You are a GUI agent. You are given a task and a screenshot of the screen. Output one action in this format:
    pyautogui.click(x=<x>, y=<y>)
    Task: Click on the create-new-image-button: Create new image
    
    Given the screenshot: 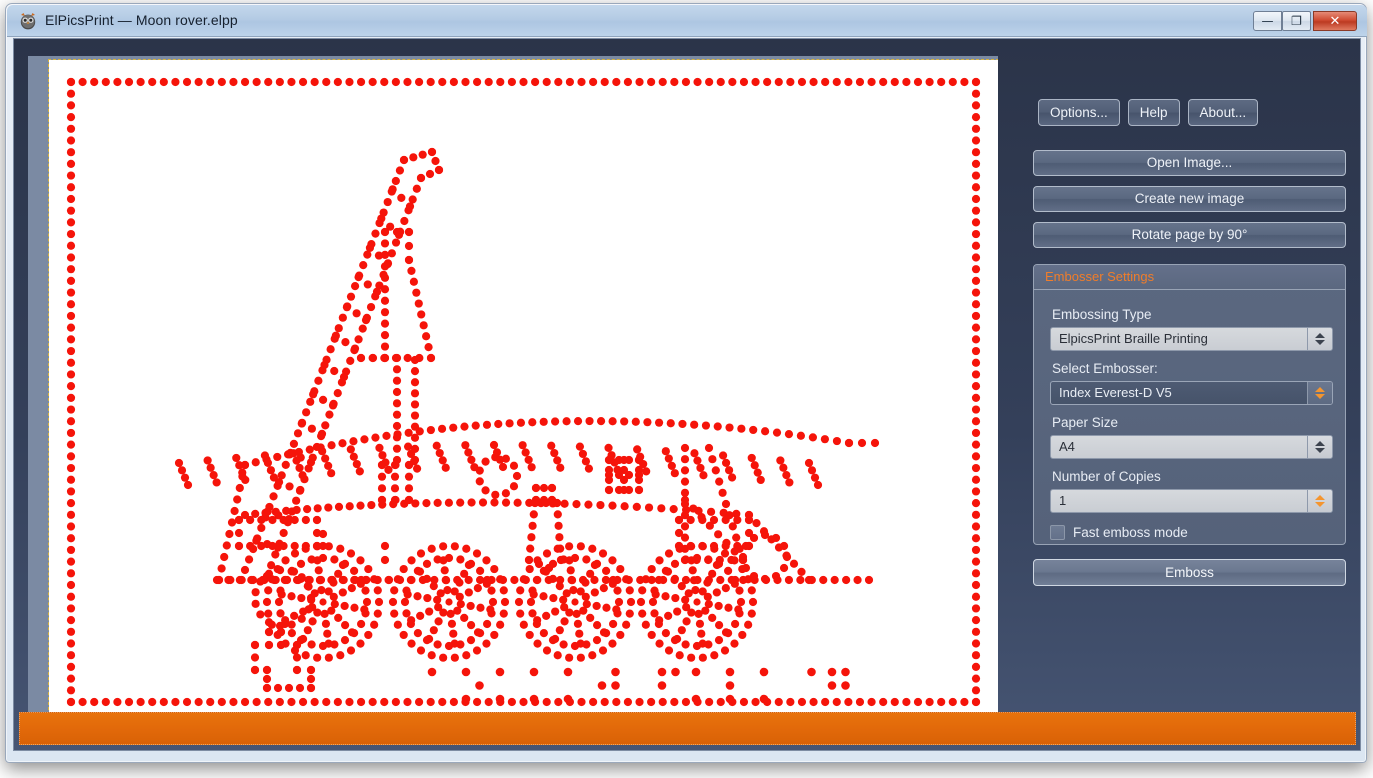 What is the action you would take?
    pyautogui.click(x=1189, y=199)
    